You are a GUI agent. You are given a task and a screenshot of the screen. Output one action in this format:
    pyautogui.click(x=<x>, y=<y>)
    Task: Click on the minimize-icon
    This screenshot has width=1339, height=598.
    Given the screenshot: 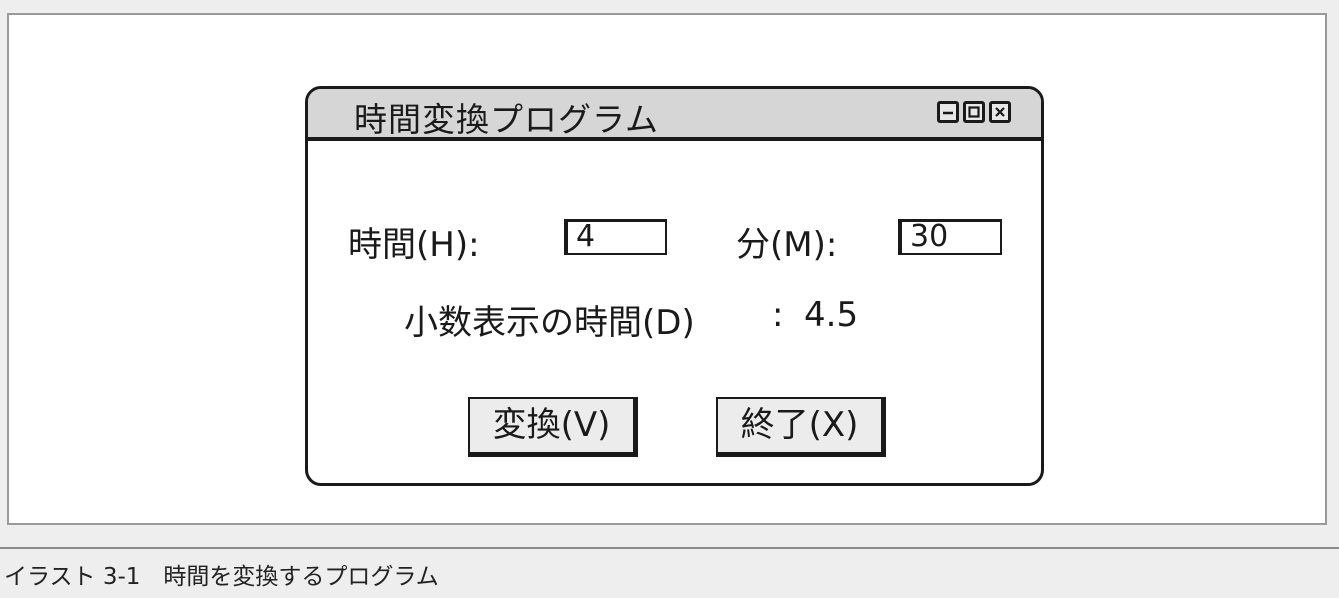 What is the action you would take?
    pyautogui.click(x=948, y=112)
    